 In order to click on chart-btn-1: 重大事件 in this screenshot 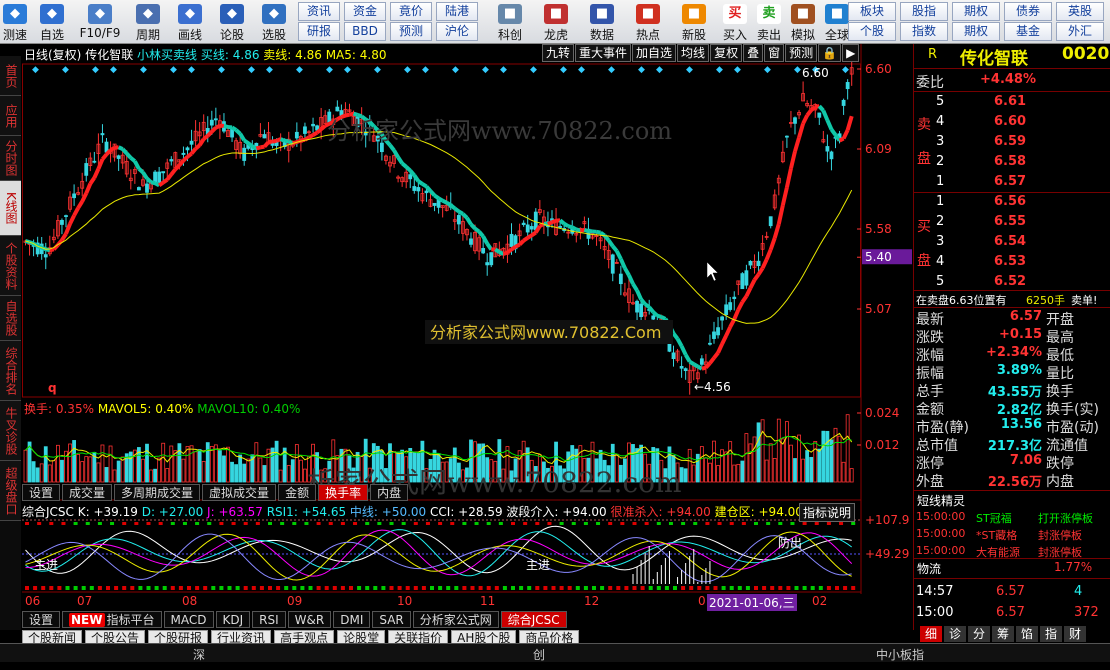, I will do `click(603, 53)`.